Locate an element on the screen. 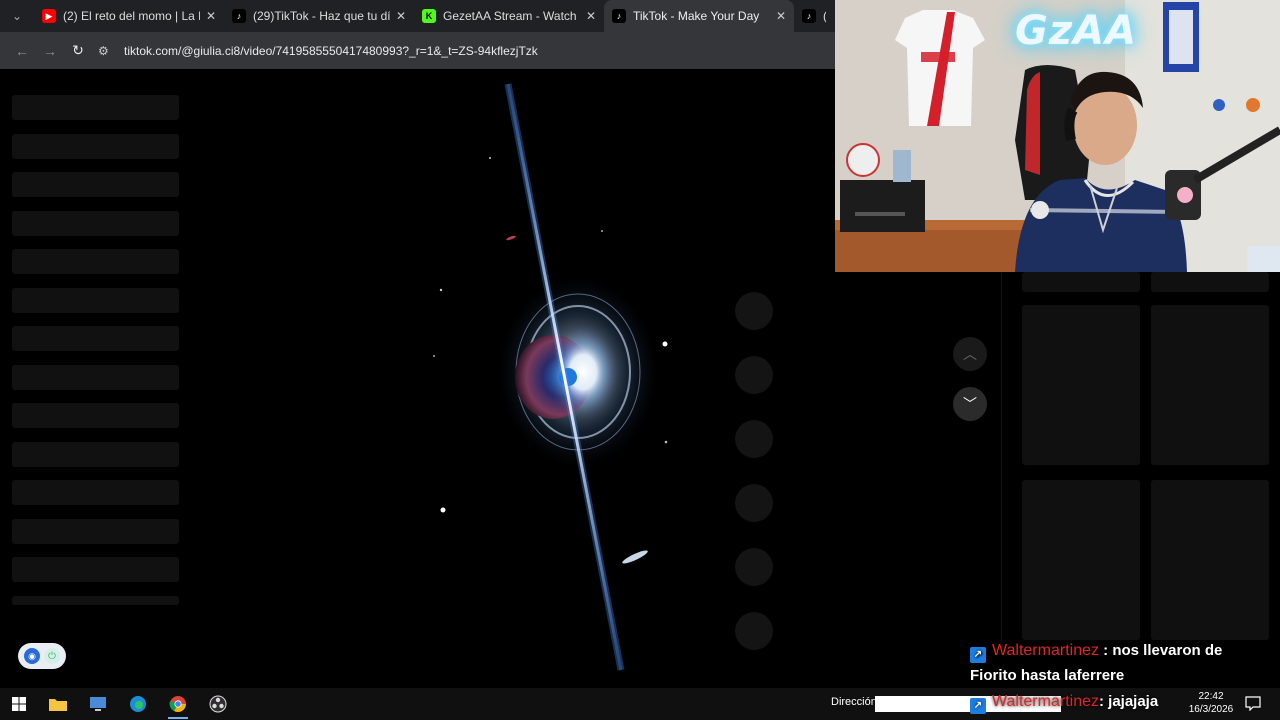 The height and width of the screenshot is (720, 1280). edge-icon is located at coordinates (138, 704).